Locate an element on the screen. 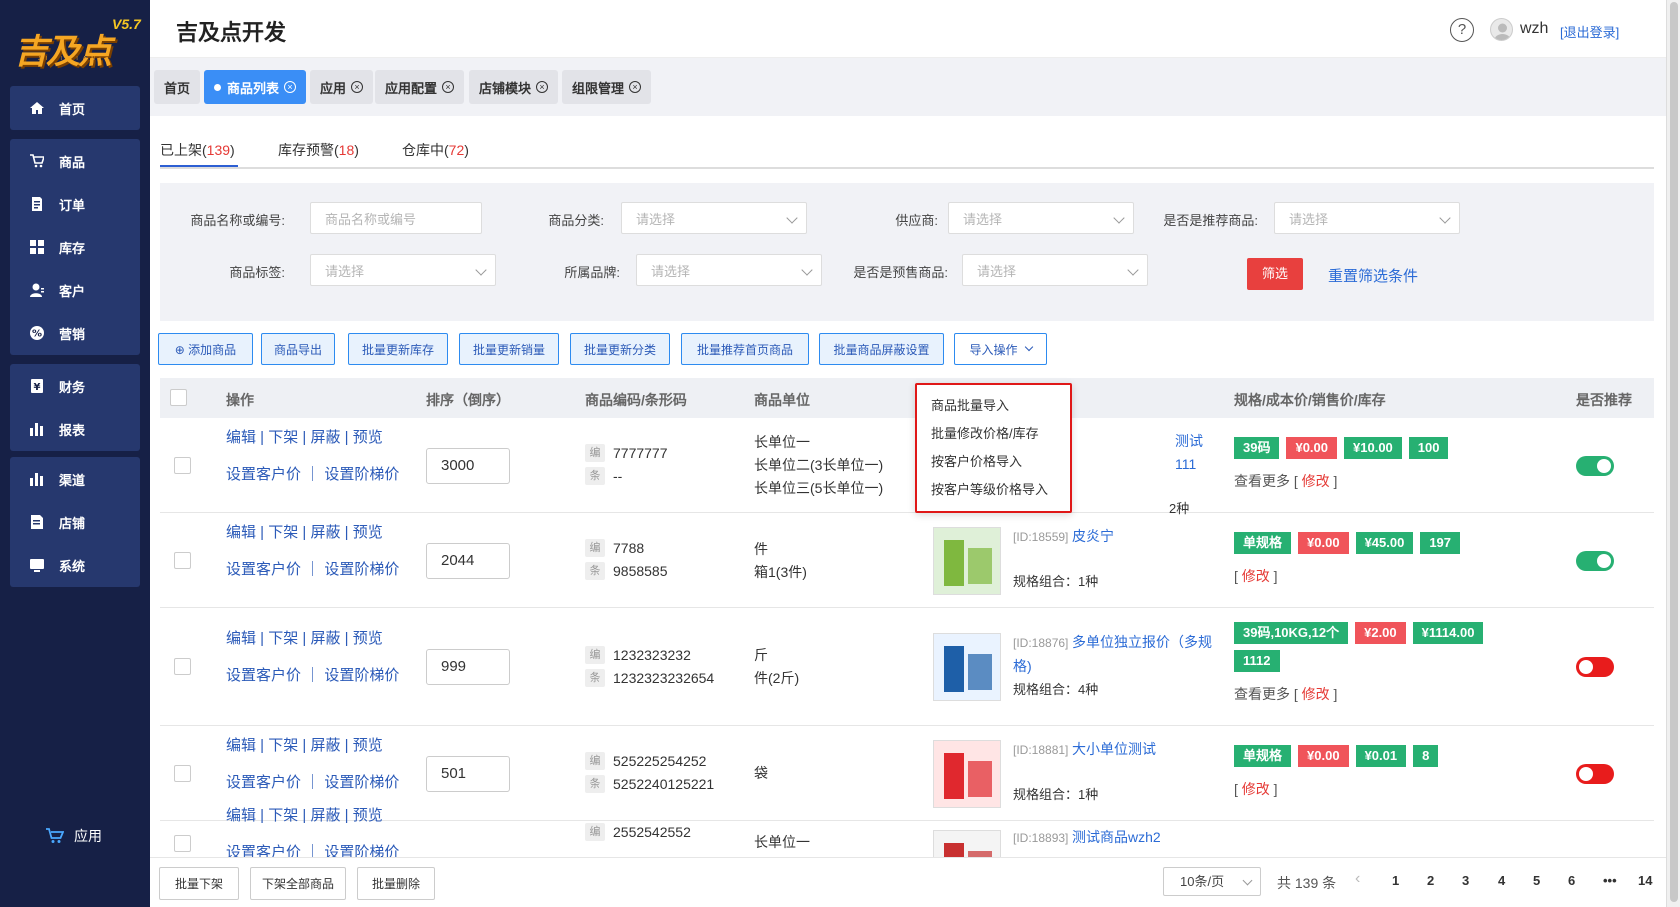  recommended-select: 请选择 is located at coordinates (1367, 218).